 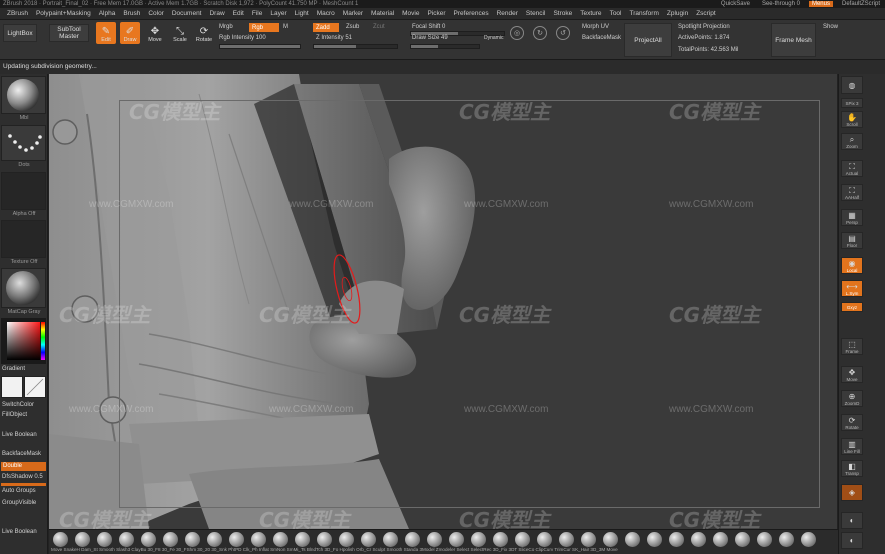 What do you see at coordinates (19, 503) in the screenshot?
I see `group-visible-button: GroupVisible` at bounding box center [19, 503].